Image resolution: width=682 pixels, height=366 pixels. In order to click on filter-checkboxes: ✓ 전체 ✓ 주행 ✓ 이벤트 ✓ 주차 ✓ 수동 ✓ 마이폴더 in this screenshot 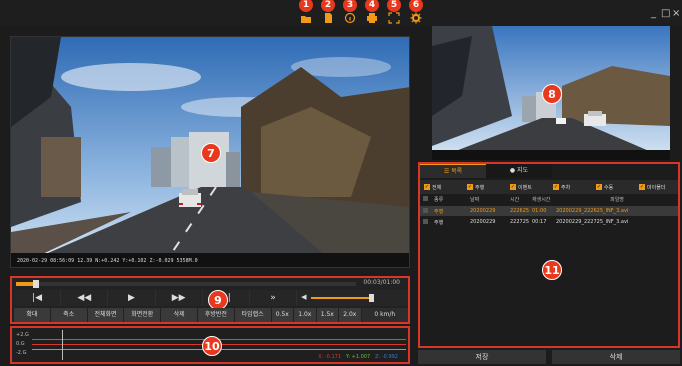, I will do `click(549, 187)`.